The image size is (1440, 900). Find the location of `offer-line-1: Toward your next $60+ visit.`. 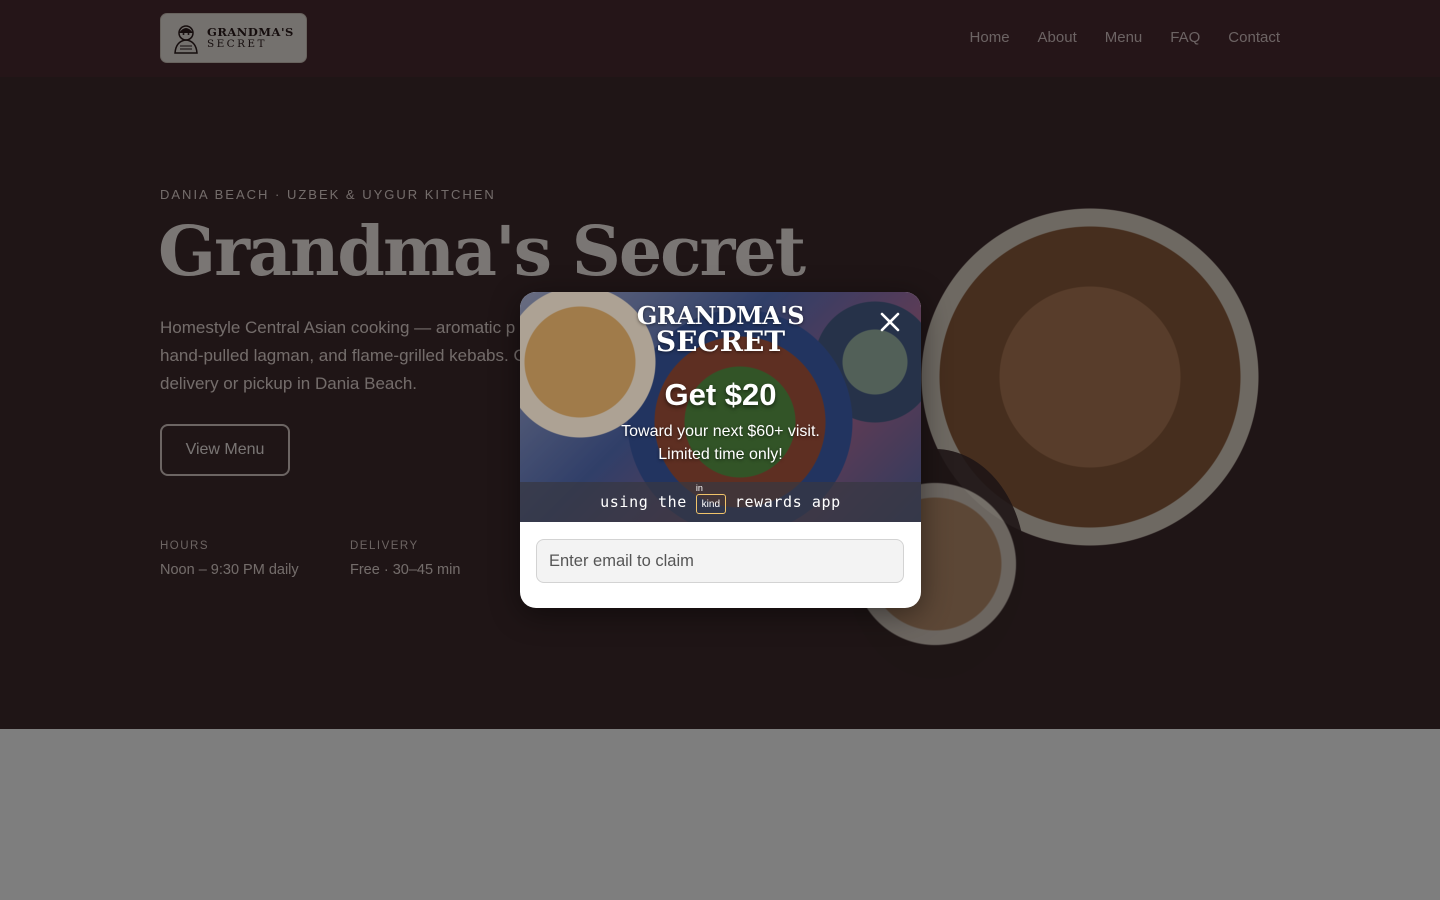

offer-line-1: Toward your next $60+ visit. is located at coordinates (720, 431).